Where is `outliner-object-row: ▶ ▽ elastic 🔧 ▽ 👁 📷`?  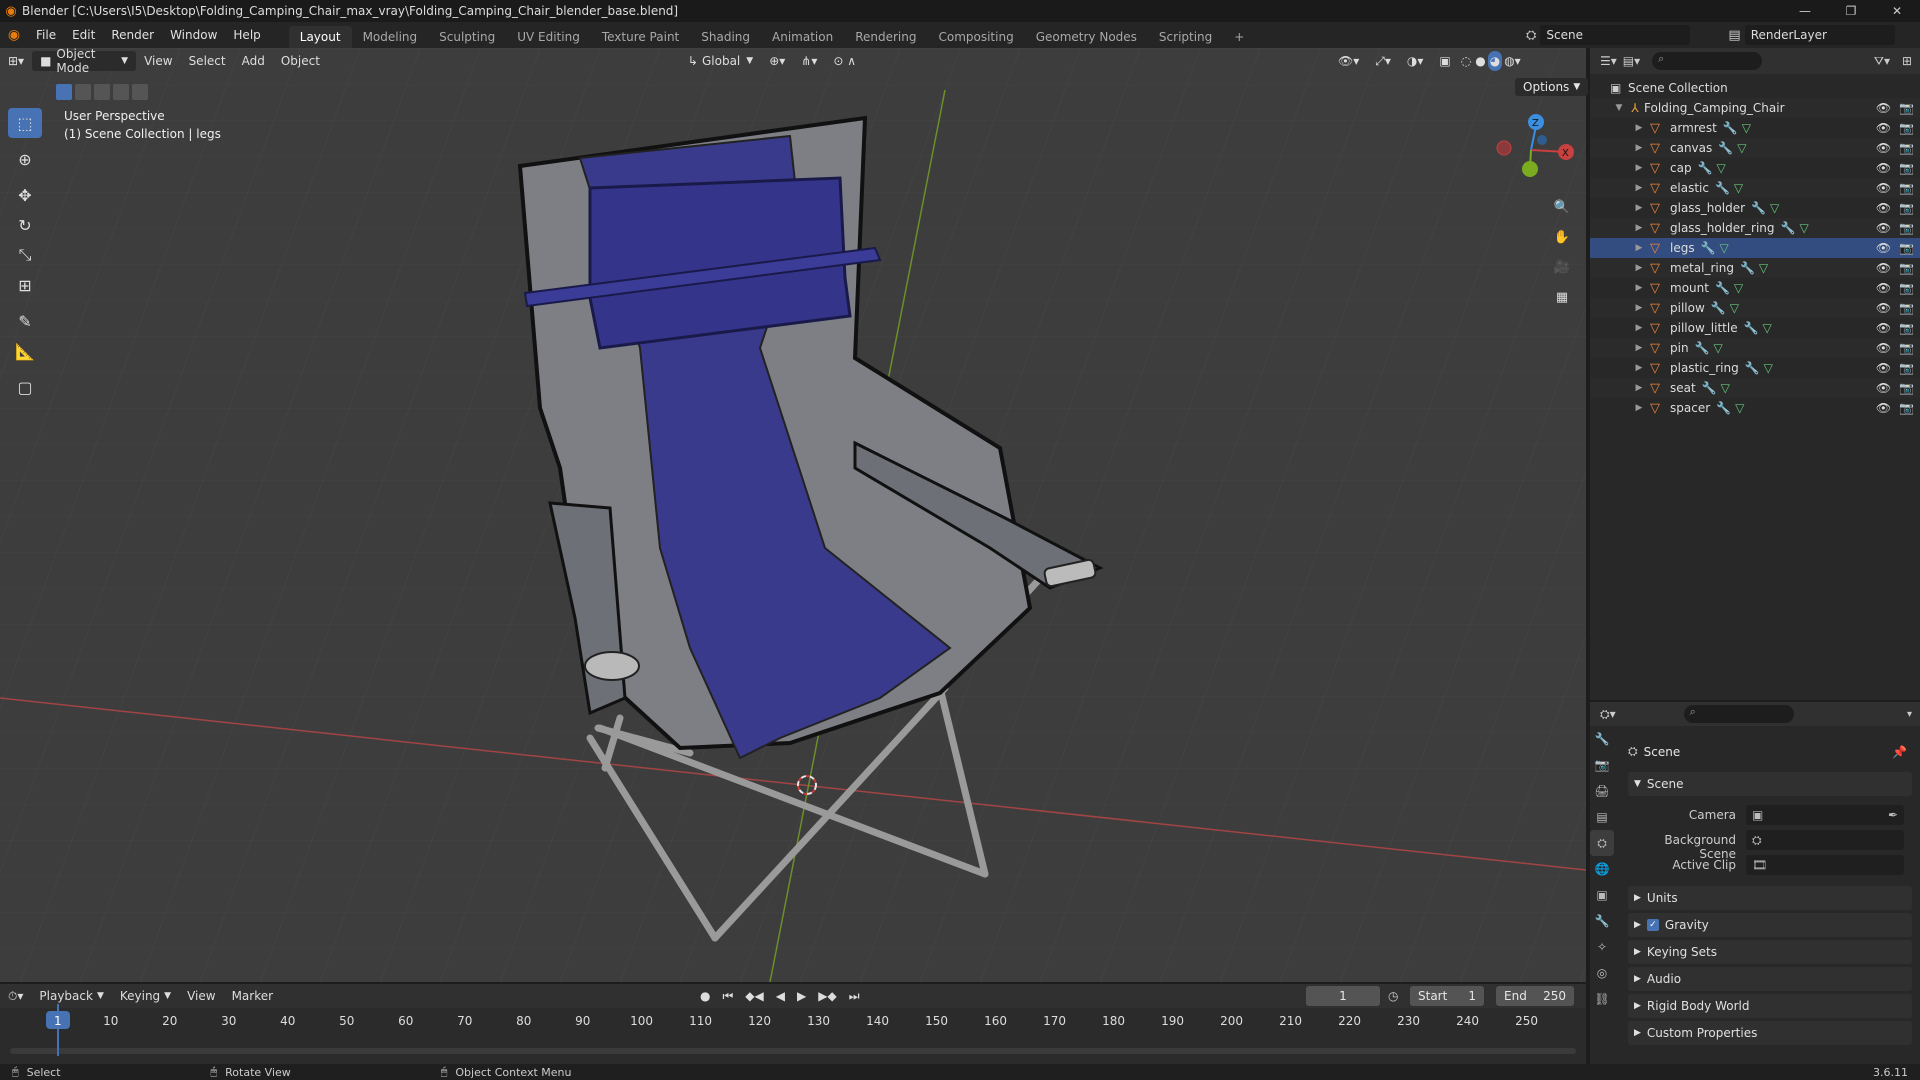 outliner-object-row: ▶ ▽ elastic 🔧 ▽ 👁 📷 is located at coordinates (1755, 188).